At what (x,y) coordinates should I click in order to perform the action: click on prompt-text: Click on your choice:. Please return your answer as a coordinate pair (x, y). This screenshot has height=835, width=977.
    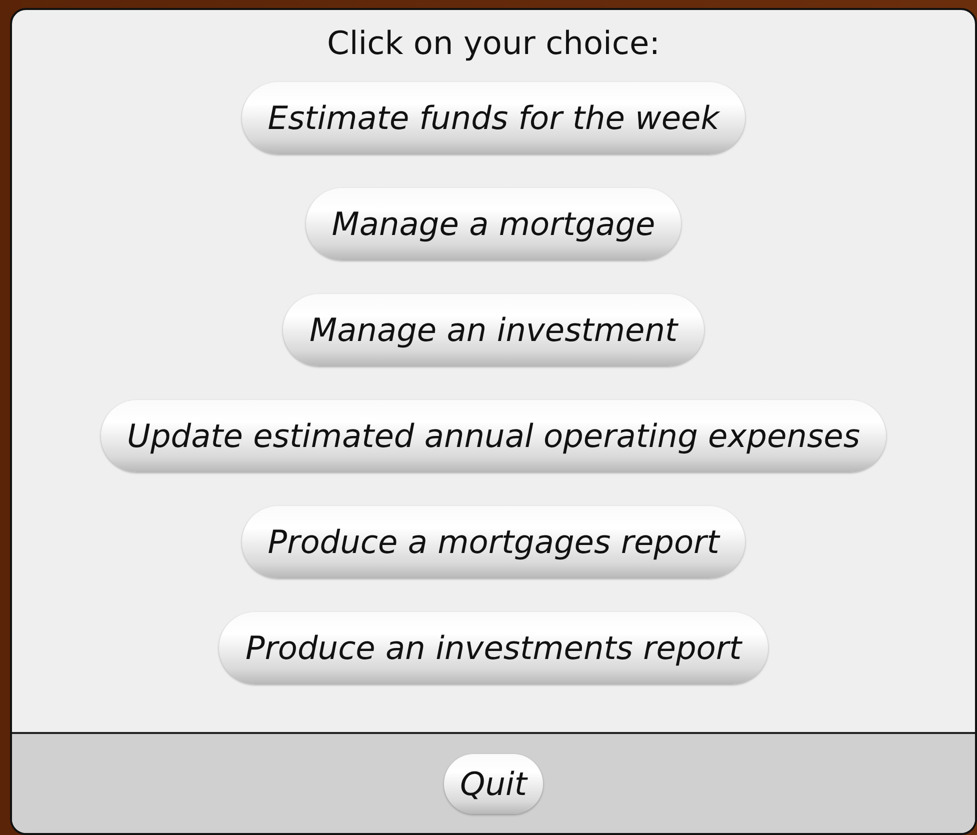
    Looking at the image, I should click on (493, 43).